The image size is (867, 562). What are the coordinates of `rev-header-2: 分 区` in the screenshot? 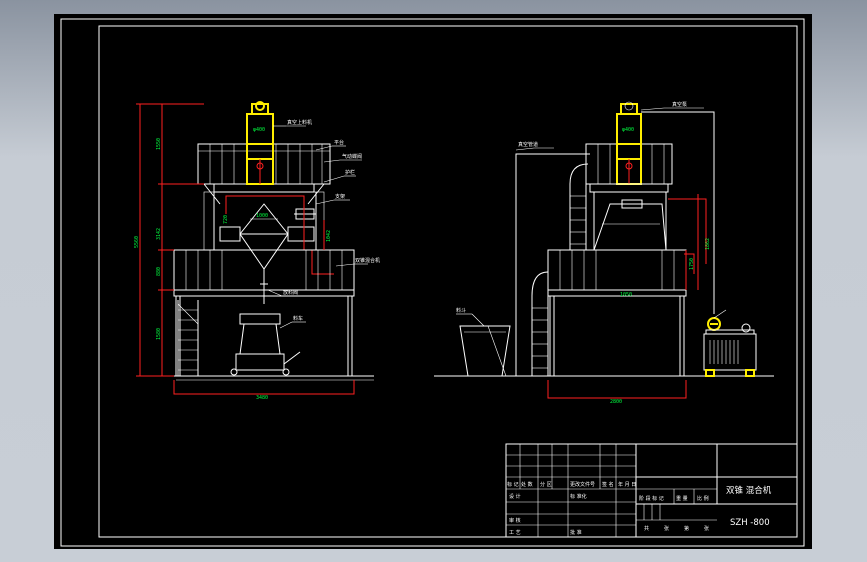 It's located at (546, 484).